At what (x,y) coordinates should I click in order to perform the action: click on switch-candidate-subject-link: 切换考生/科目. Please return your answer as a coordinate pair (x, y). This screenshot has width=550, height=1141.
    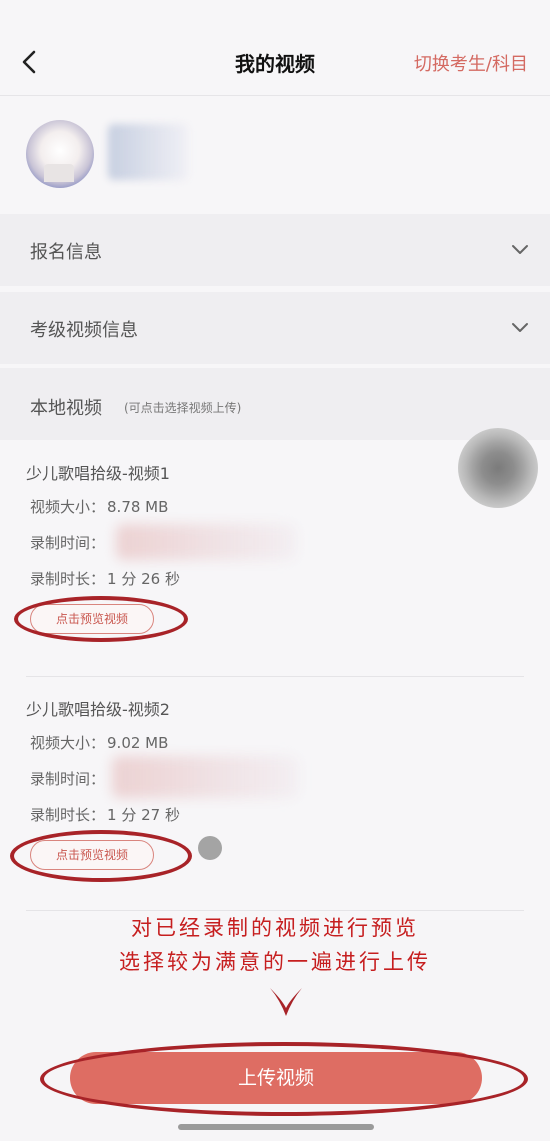
    Looking at the image, I should click on (471, 63).